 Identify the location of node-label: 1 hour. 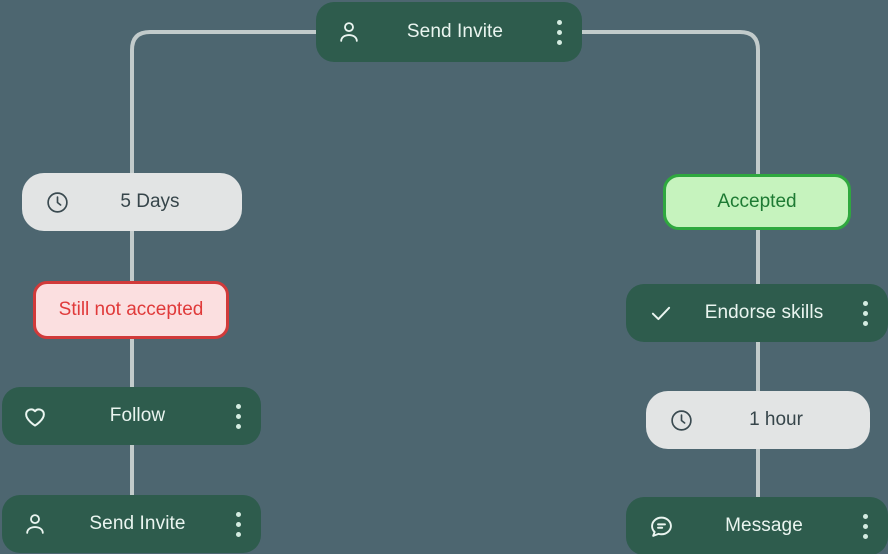
(776, 419).